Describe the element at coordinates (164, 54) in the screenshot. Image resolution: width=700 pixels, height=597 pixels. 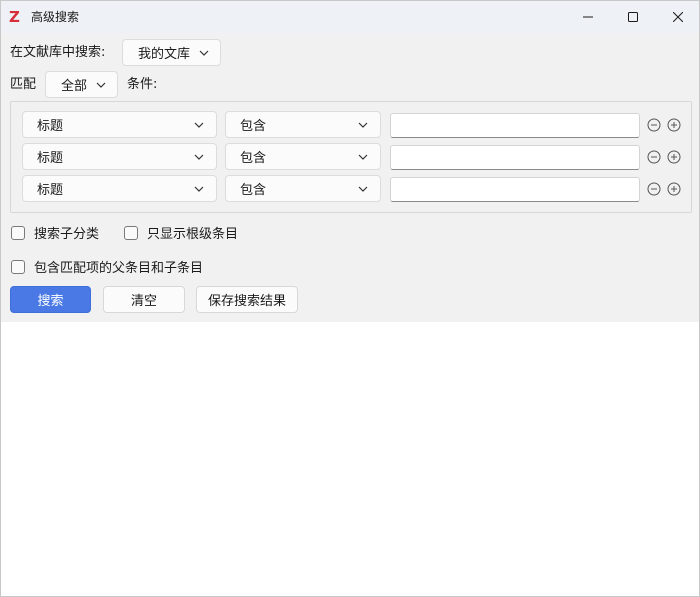
I see `library-dropdown-value: 我的文库` at that location.